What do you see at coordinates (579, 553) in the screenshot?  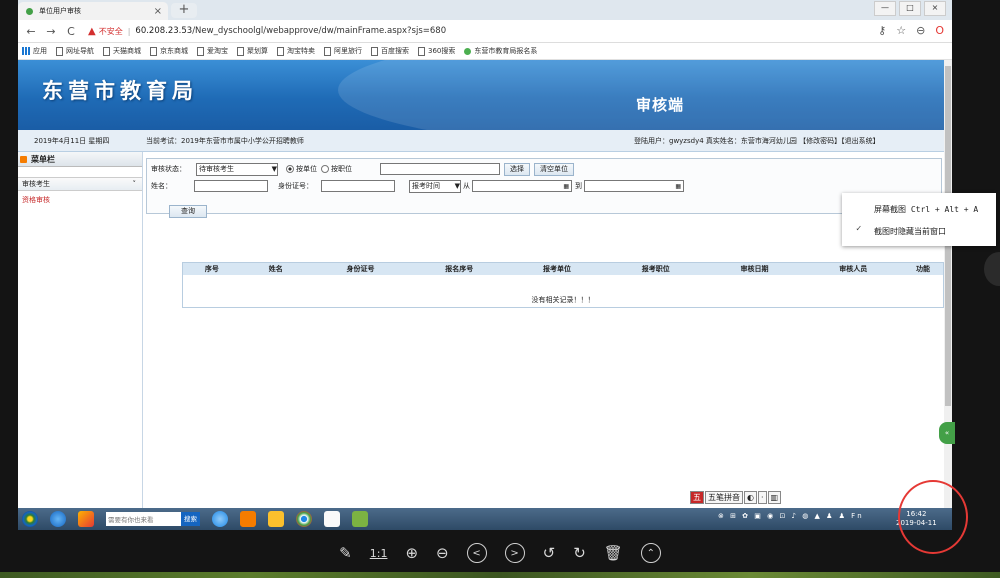 I see `rotate-right-icon: ↻` at bounding box center [579, 553].